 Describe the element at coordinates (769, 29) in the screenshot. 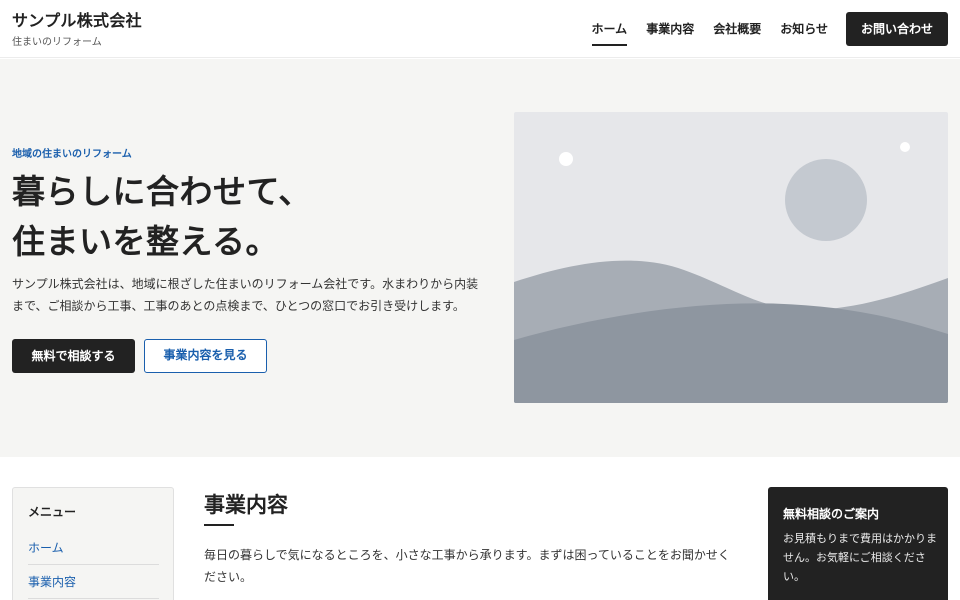

I see `main-nav: ホーム 事業内容 会社概要 お知らせ お問い合わせ` at that location.